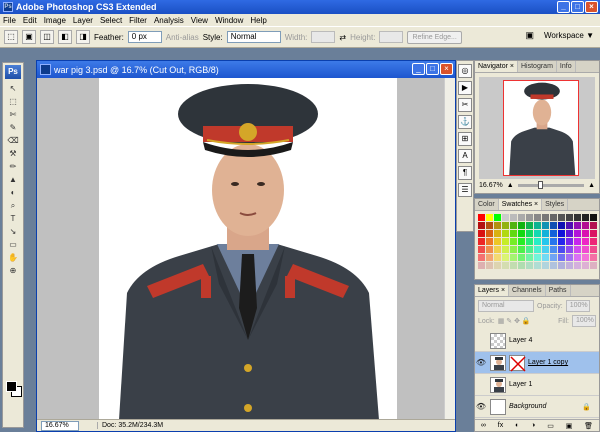 This screenshot has height=432, width=600. What do you see at coordinates (11, 386) in the screenshot?
I see `foreground-color-swatch` at bounding box center [11, 386].